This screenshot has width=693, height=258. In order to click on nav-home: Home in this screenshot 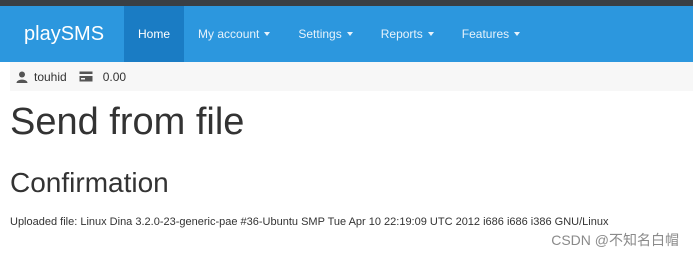, I will do `click(154, 34)`.